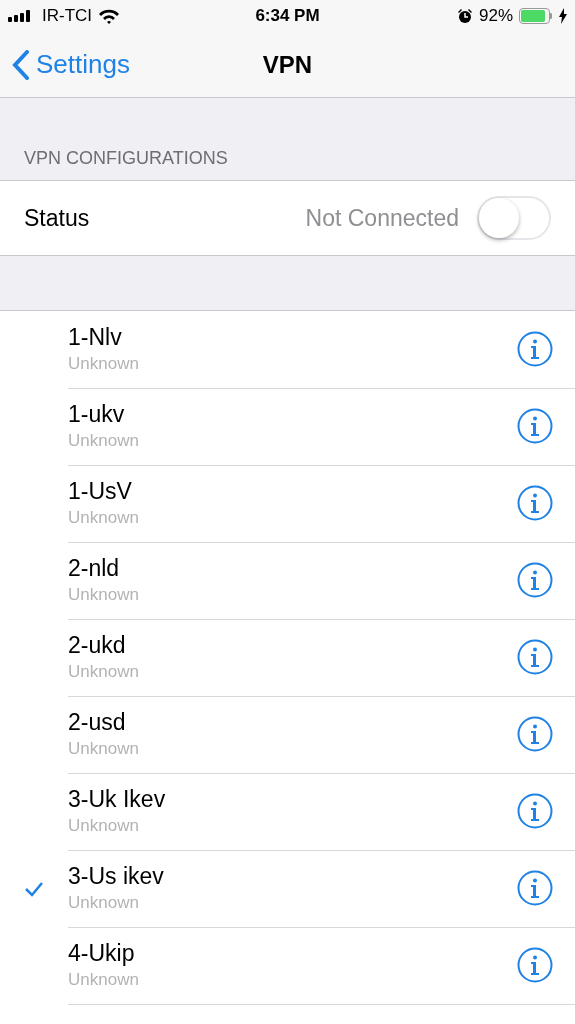  Describe the element at coordinates (292, 414) in the screenshot. I see `vpn-name: 1-ukv` at that location.